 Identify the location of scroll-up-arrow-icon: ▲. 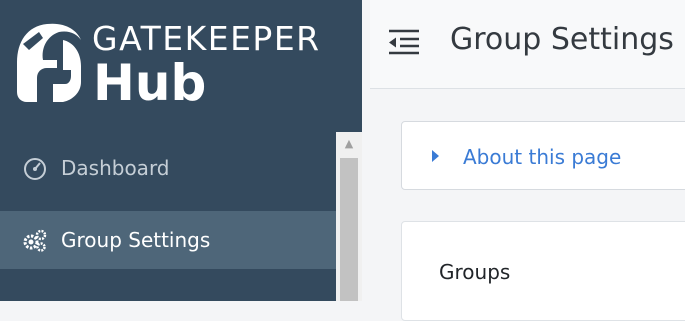
(349, 144).